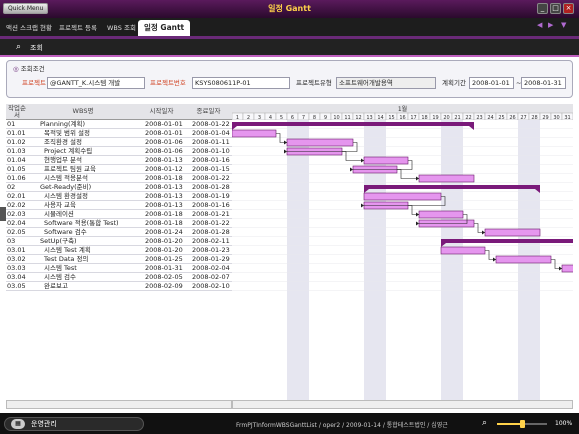  I want to click on grid-cell-seq: 01.03, so click(16, 151).